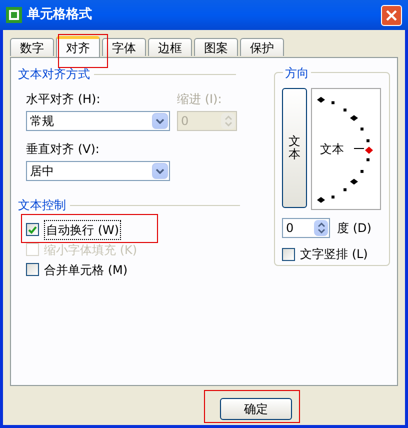 Image resolution: width=408 pixels, height=428 pixels. Describe the element at coordinates (64, 99) in the screenshot. I see `field-label: 水平对齐 (H):` at that location.